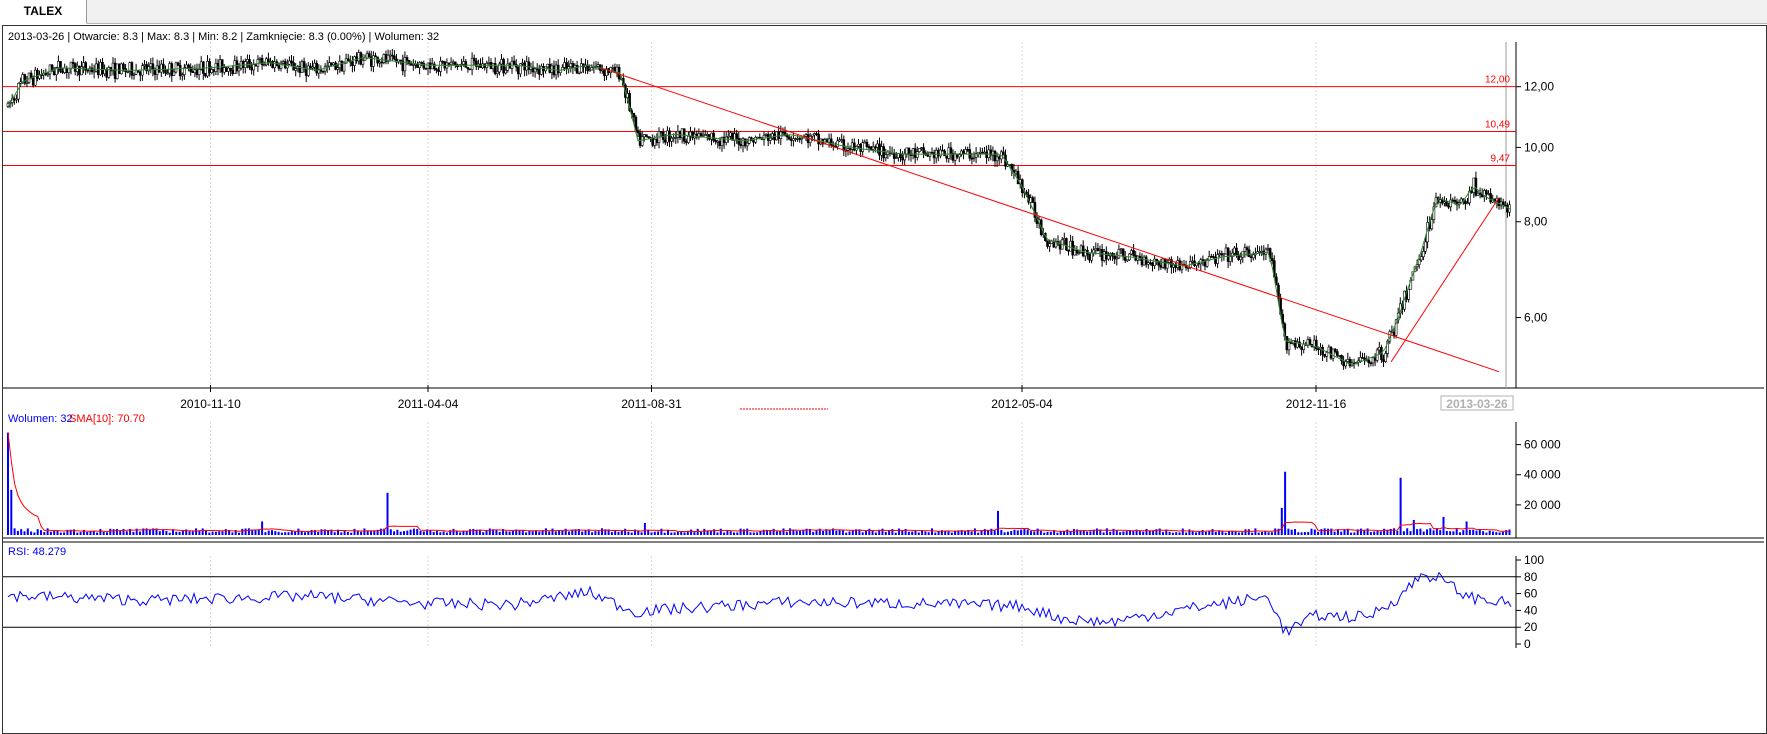  What do you see at coordinates (1531, 594) in the screenshot?
I see `rsi-y-tick-label: 60` at bounding box center [1531, 594].